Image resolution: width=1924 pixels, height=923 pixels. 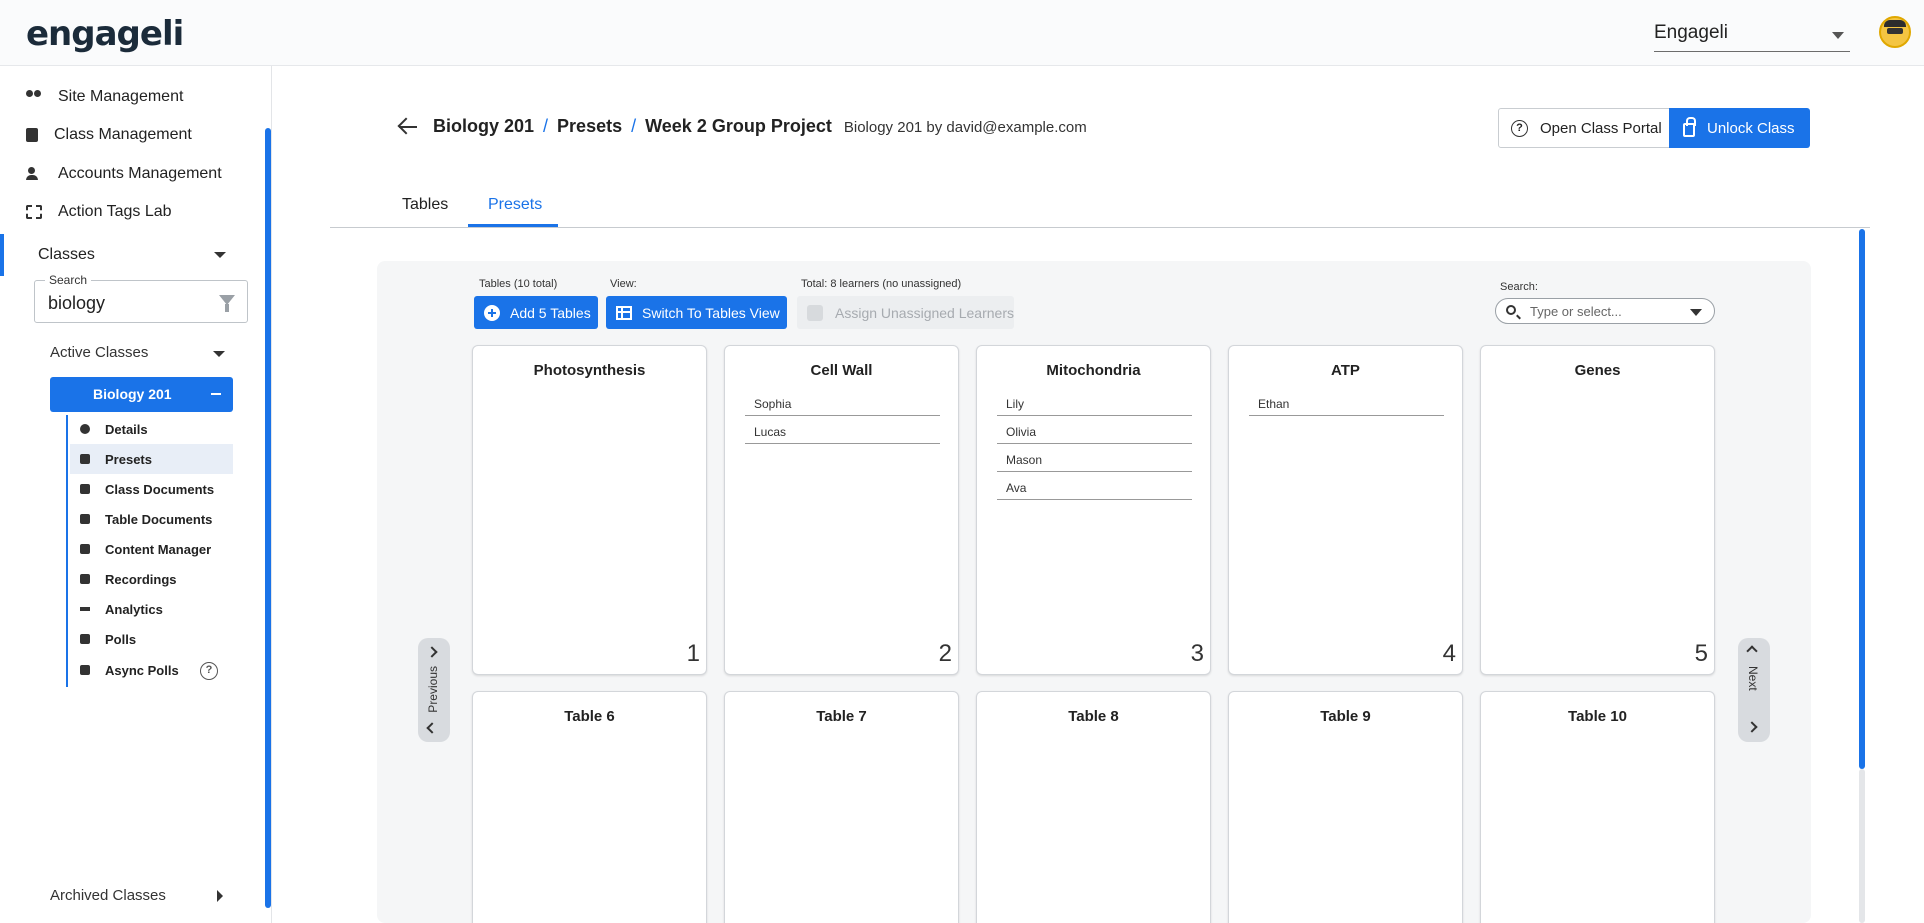 What do you see at coordinates (123, 134) in the screenshot?
I see `nav-label: Class Management` at bounding box center [123, 134].